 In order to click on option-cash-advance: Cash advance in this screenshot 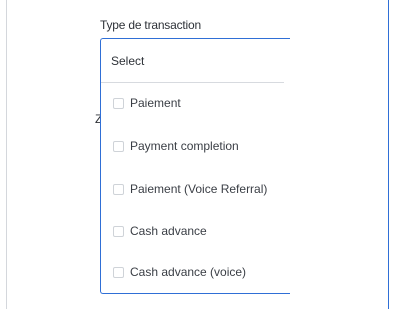, I will do `click(160, 231)`.